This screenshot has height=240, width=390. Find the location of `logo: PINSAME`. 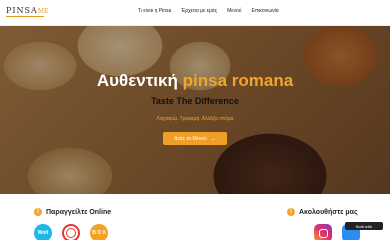

logo: PINSAME is located at coordinates (27, 10).